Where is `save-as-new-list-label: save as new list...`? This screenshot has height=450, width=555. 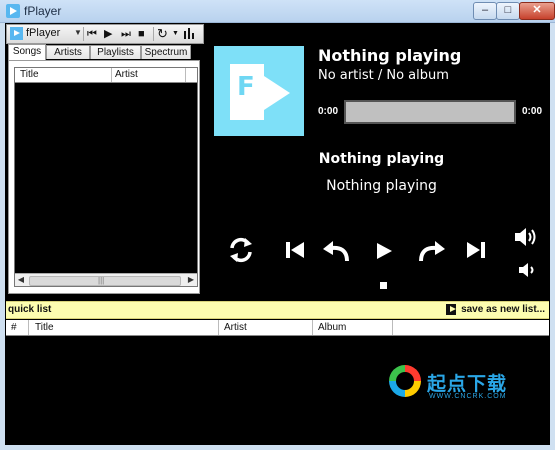
save-as-new-list-label: save as new list... is located at coordinates (503, 309).